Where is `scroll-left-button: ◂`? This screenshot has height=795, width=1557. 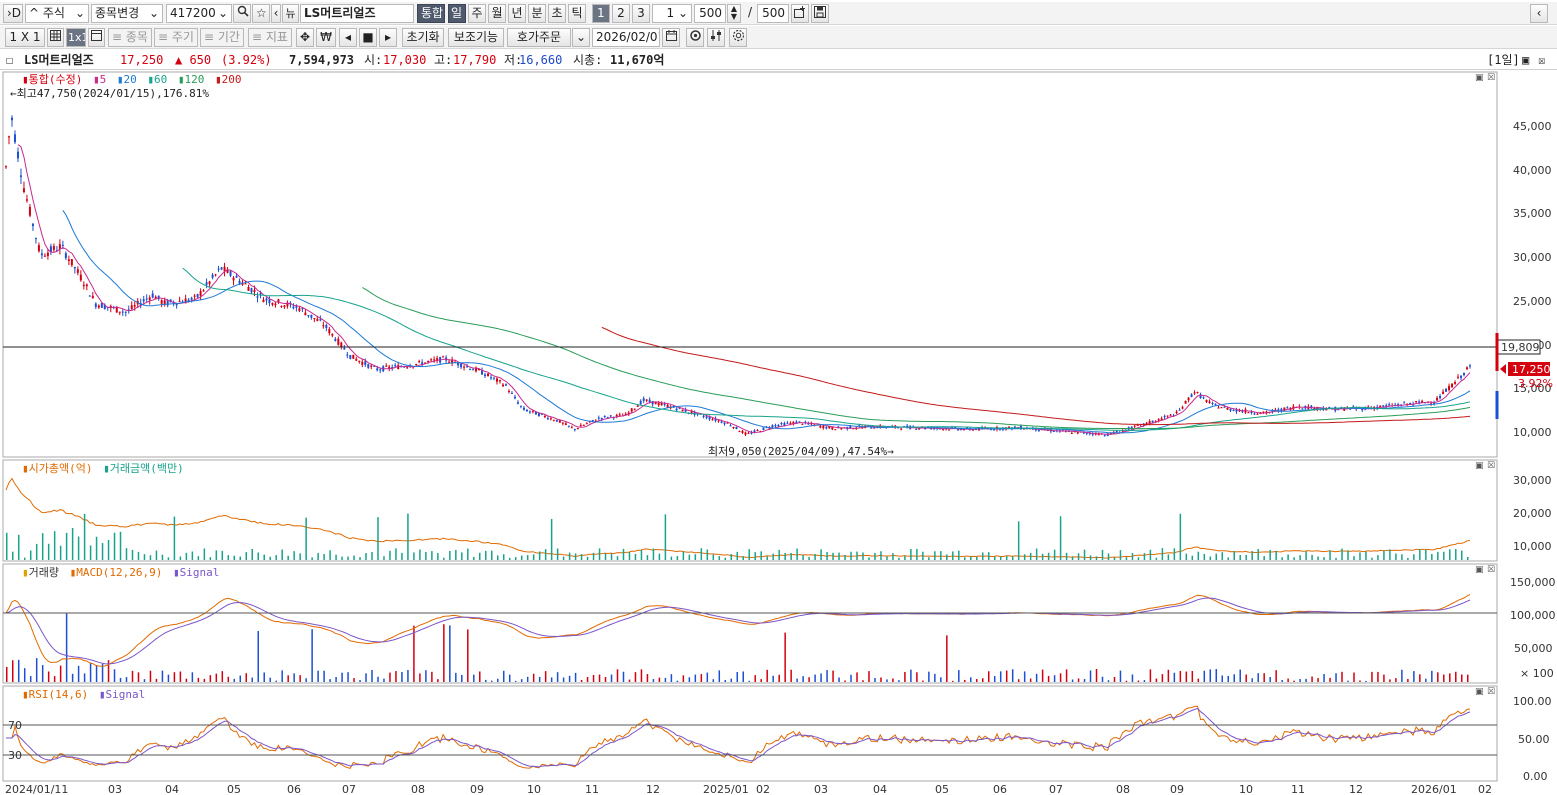 scroll-left-button: ◂ is located at coordinates (348, 37).